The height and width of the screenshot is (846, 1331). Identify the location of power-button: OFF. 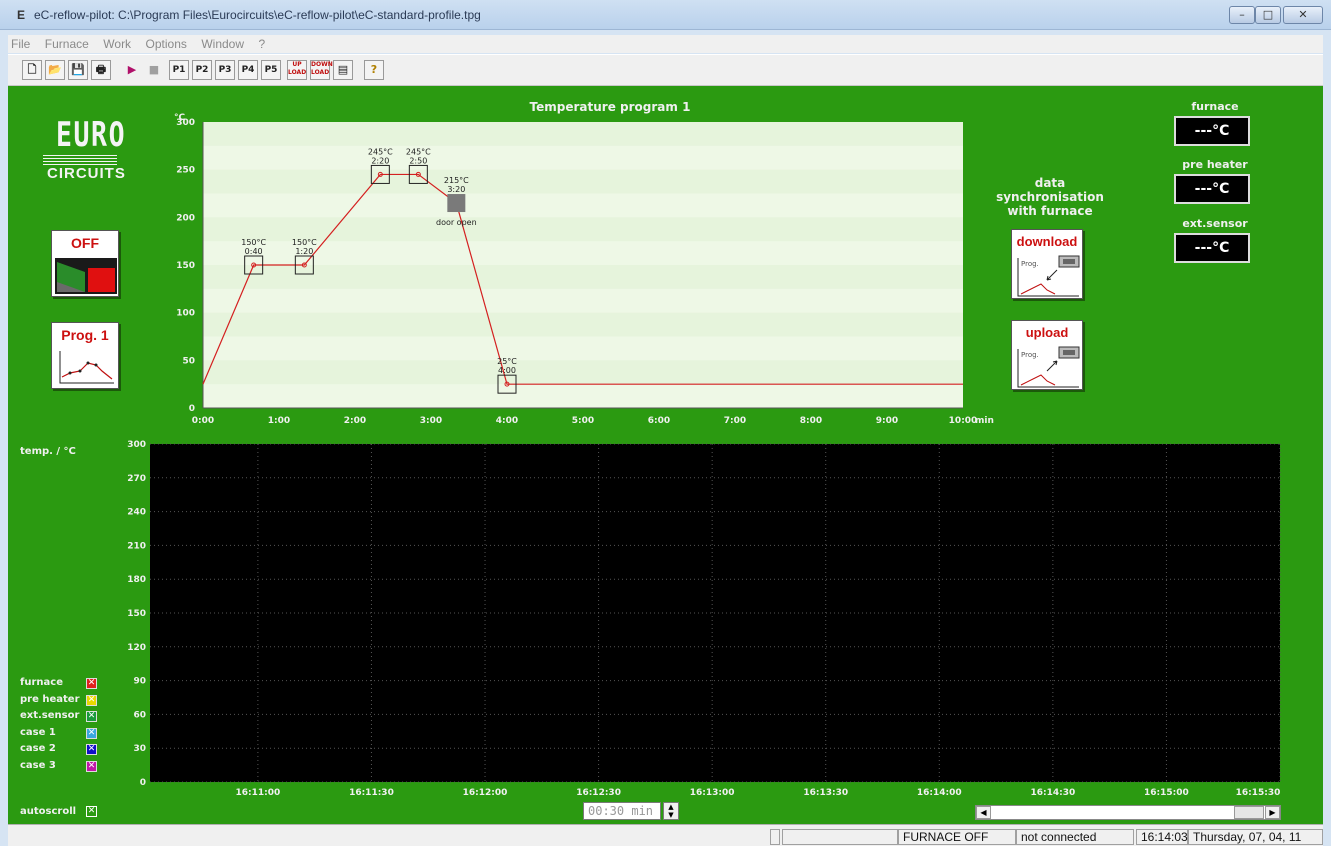
(85, 263).